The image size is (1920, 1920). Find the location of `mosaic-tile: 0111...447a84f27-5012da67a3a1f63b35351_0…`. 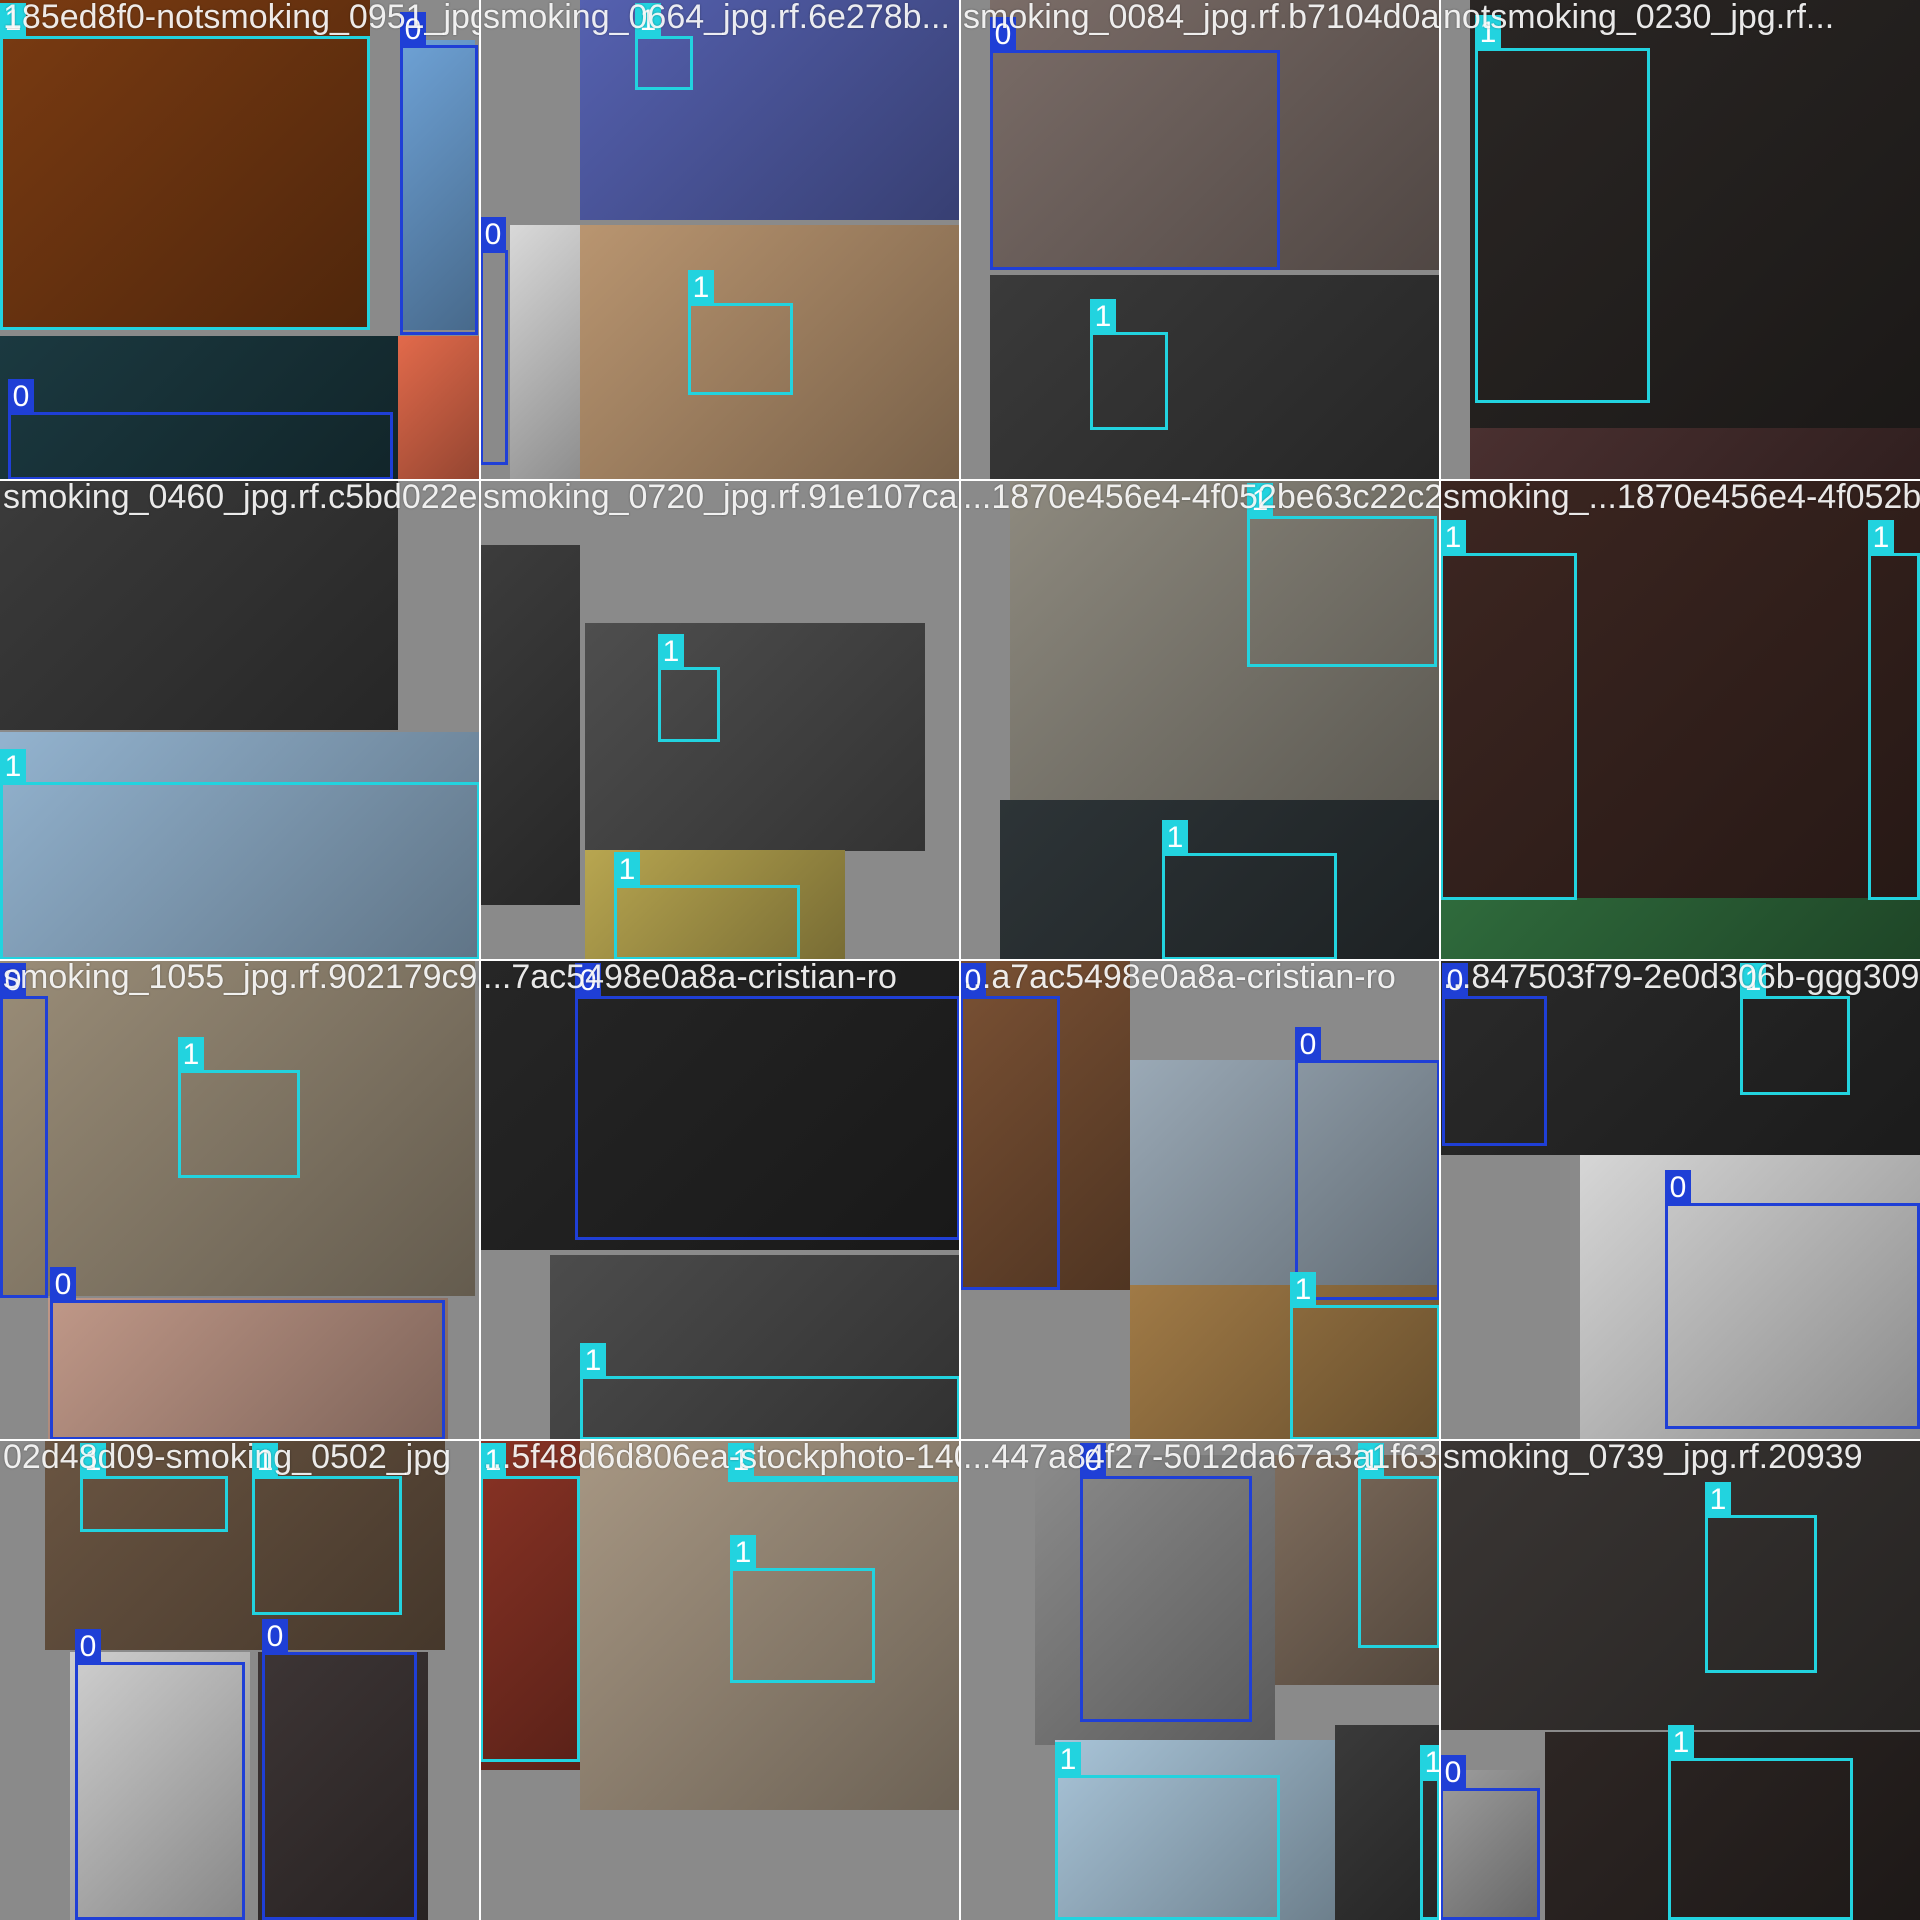

mosaic-tile: 0111...447a84f27-5012da67a3a1f63b35351_0… is located at coordinates (1200, 1680).